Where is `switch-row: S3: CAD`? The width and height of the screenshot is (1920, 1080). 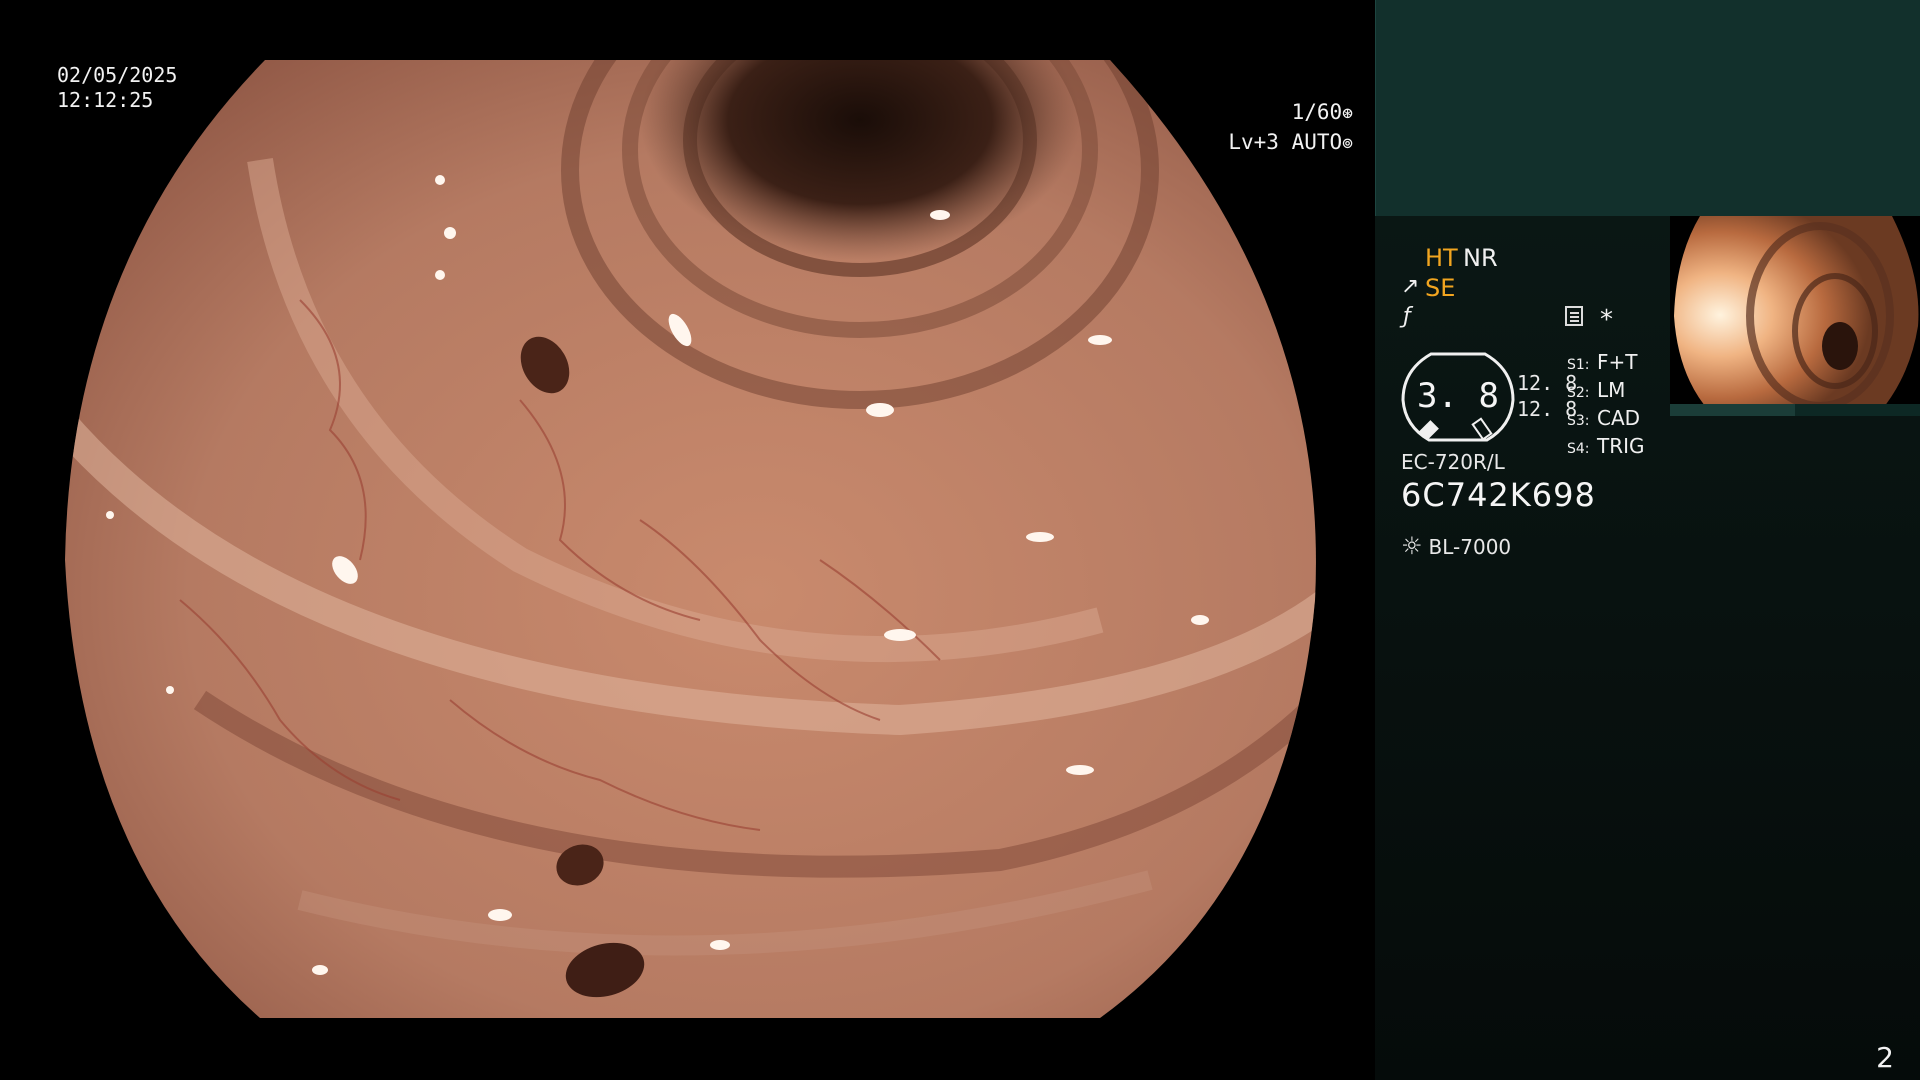
switch-row: S3: CAD is located at coordinates (1604, 418).